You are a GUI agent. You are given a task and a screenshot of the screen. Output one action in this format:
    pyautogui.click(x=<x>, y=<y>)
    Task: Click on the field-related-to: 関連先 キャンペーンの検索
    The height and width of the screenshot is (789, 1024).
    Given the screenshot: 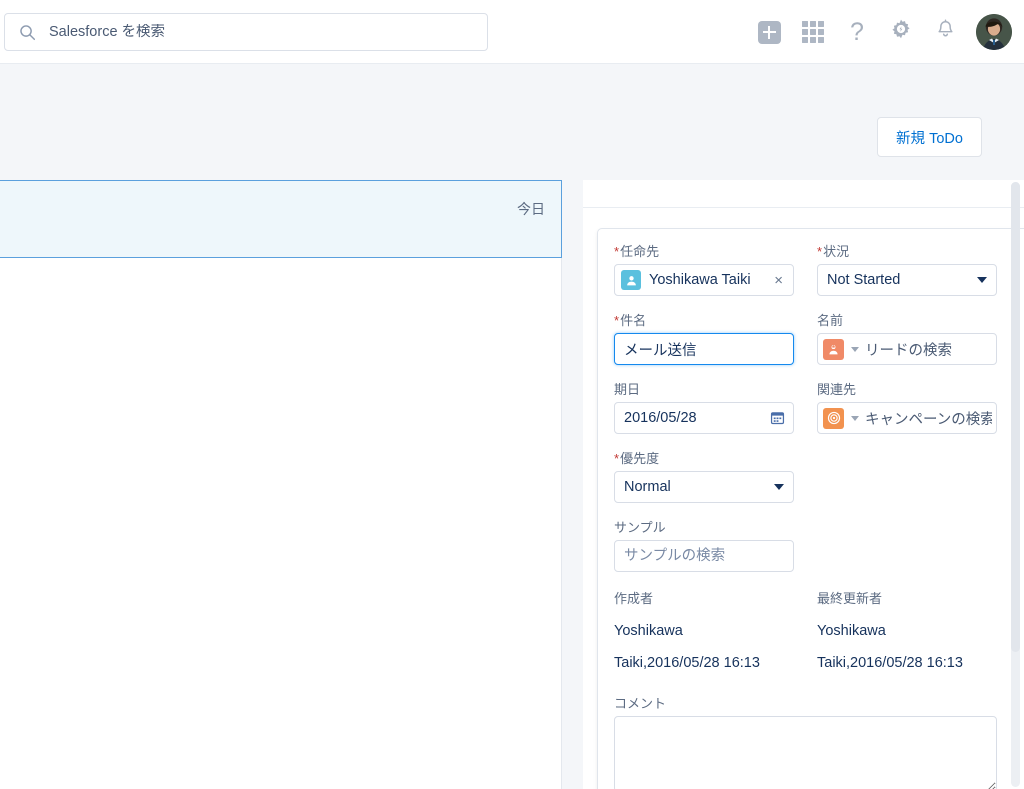 What is the action you would take?
    pyautogui.click(x=907, y=407)
    